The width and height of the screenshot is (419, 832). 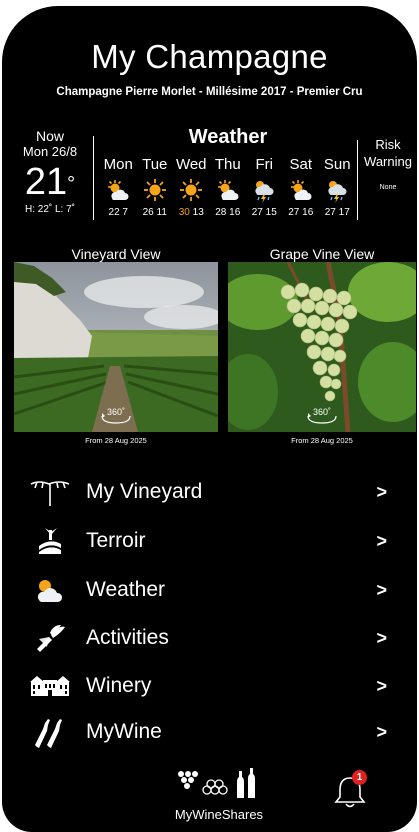 I want to click on grapes-rings-bottles-icon, so click(x=216, y=783).